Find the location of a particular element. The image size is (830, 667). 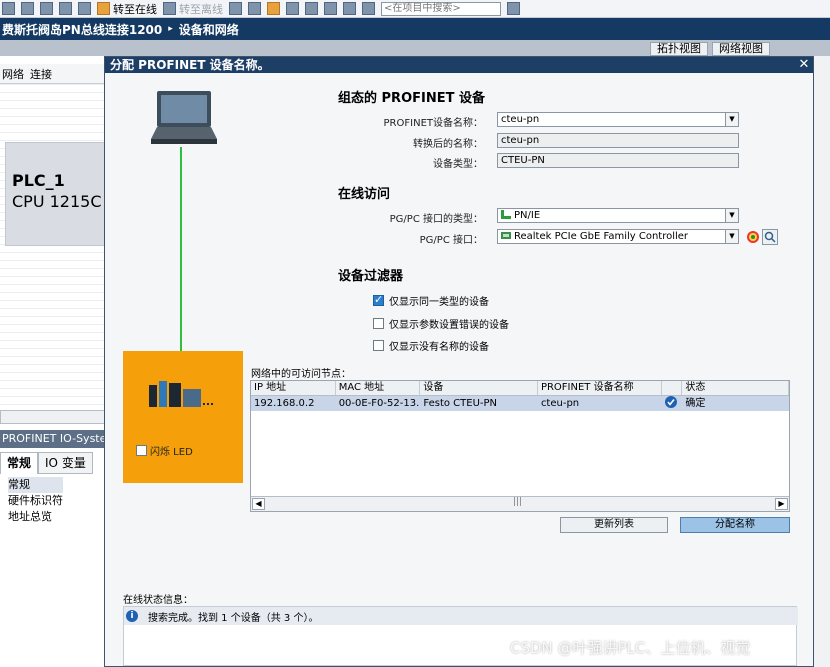

io-system-header: PROFINET IO-System is located at coordinates (53, 439).